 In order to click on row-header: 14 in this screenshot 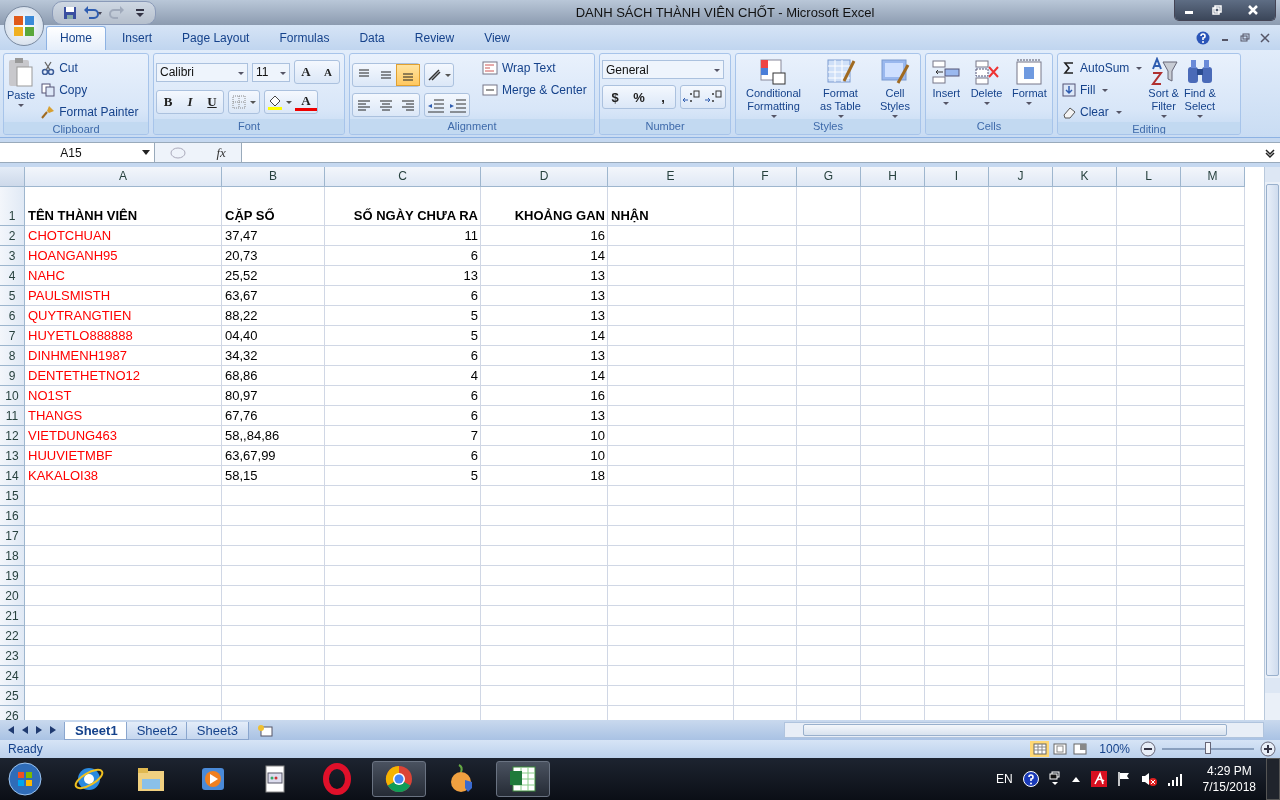, I will do `click(12, 476)`.